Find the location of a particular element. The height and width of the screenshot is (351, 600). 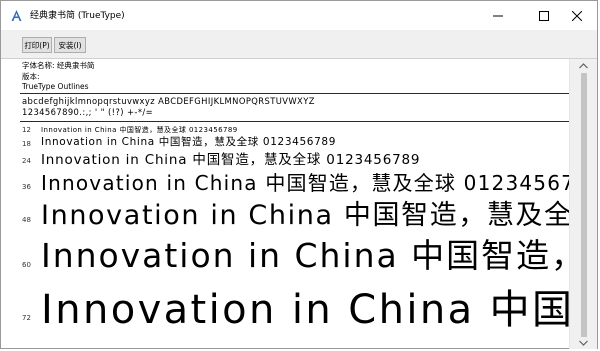

minimize-icon is located at coordinates (498, 15).